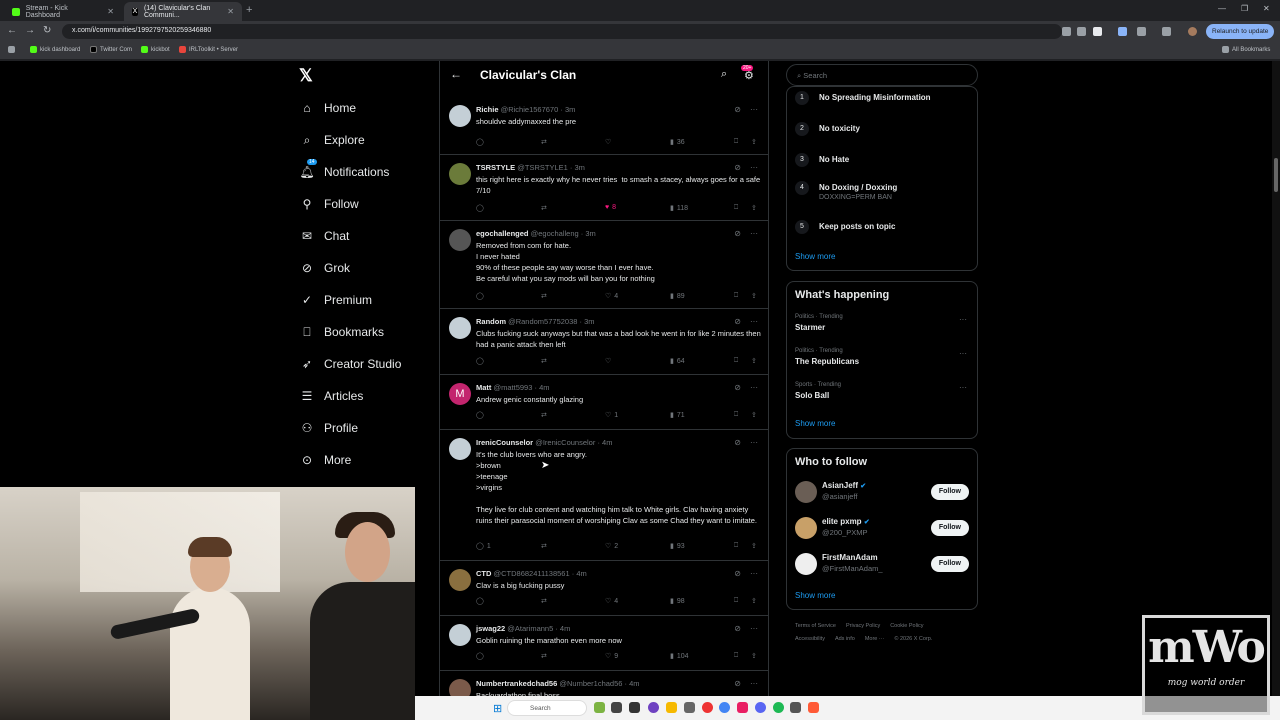  Describe the element at coordinates (483, 387) in the screenshot. I see `tweet-author: Matt` at that location.